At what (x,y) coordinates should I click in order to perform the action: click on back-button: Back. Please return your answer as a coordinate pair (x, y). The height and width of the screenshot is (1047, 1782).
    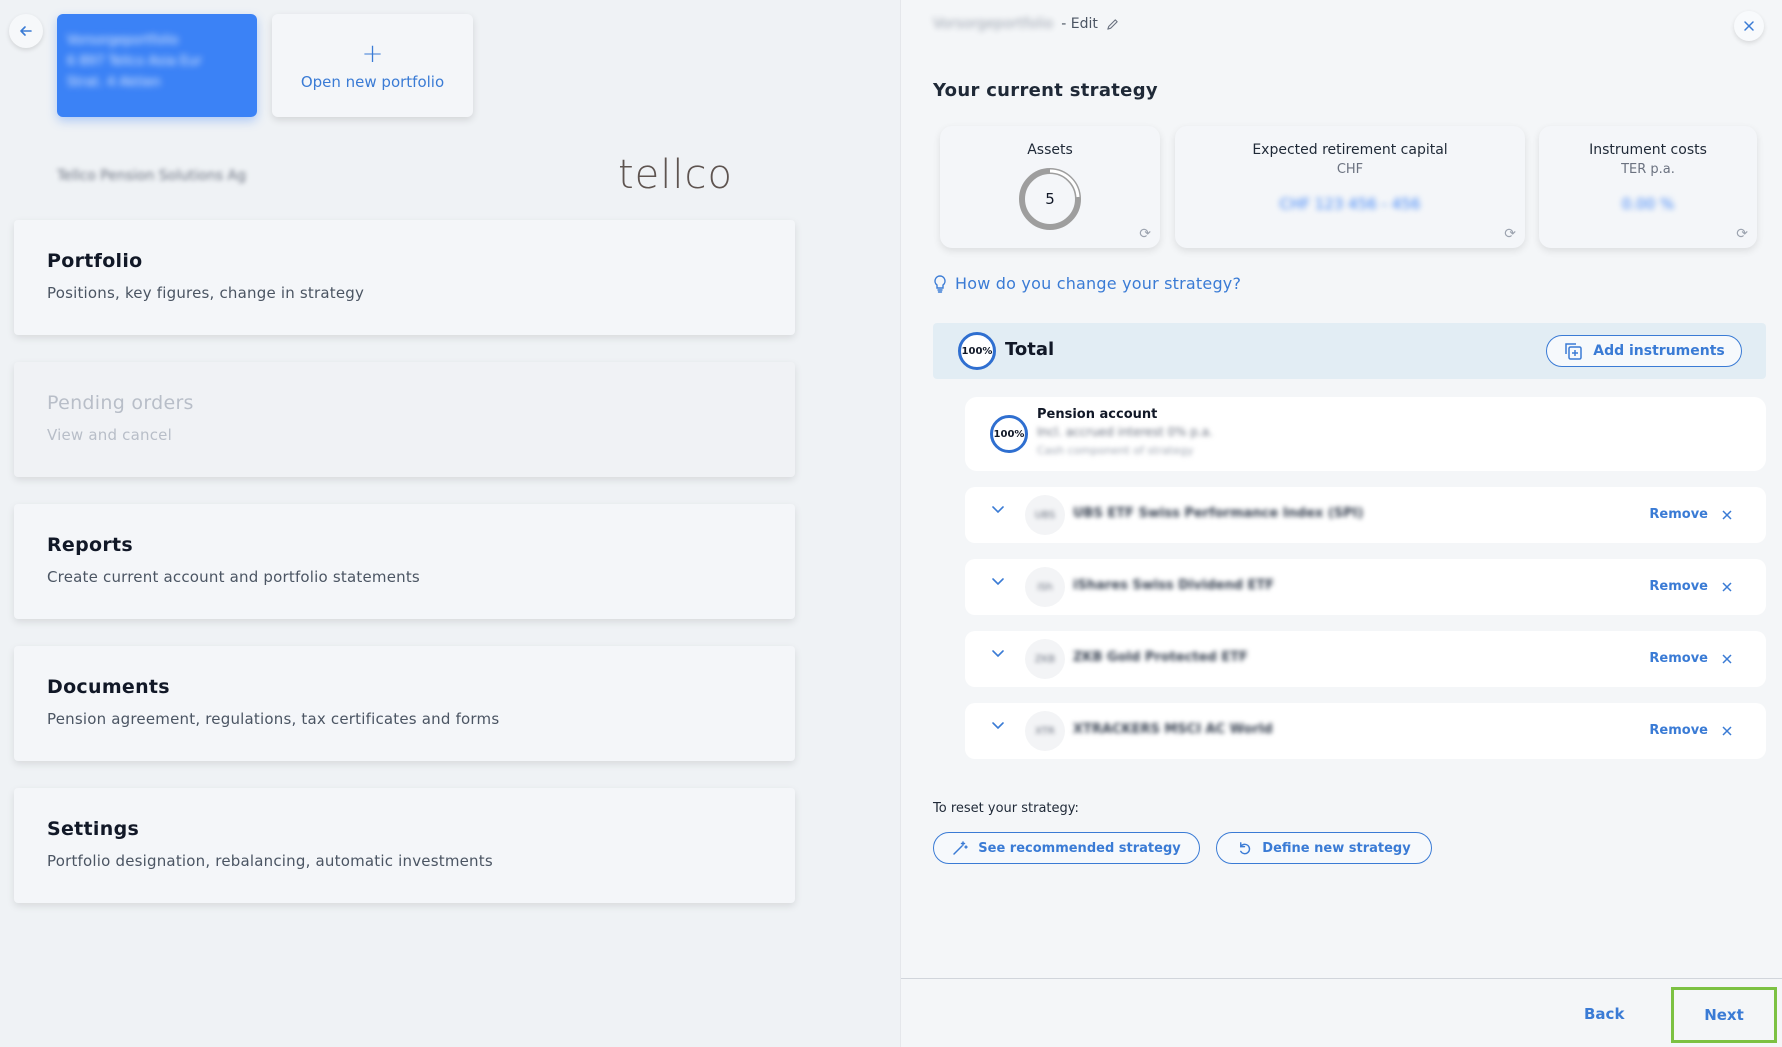
    Looking at the image, I should click on (1604, 1014).